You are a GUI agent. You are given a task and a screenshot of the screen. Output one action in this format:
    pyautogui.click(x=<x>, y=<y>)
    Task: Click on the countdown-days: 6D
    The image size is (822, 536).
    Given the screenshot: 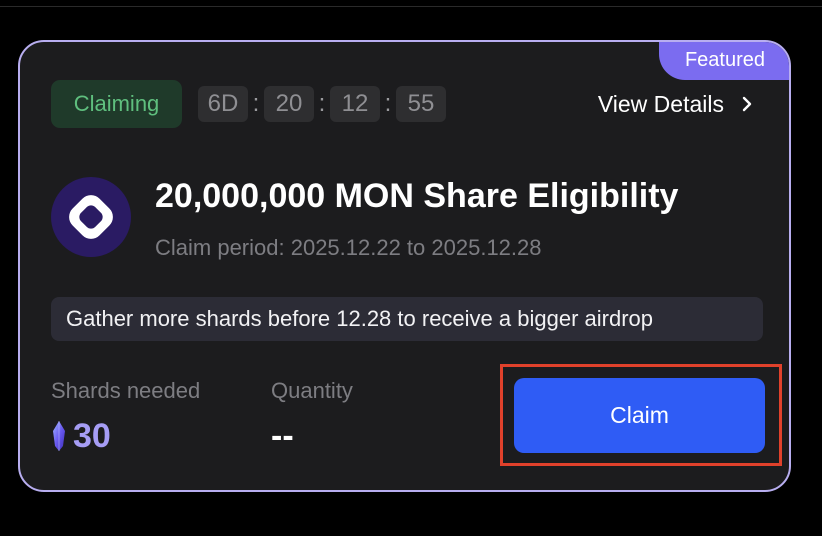 What is the action you would take?
    pyautogui.click(x=223, y=104)
    